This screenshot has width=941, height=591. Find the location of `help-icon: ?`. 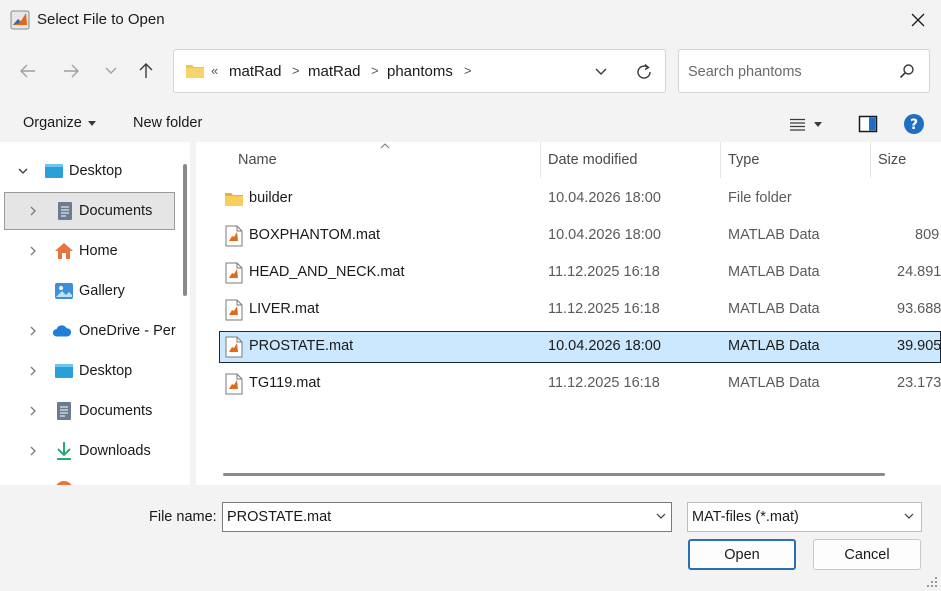

help-icon: ? is located at coordinates (914, 124).